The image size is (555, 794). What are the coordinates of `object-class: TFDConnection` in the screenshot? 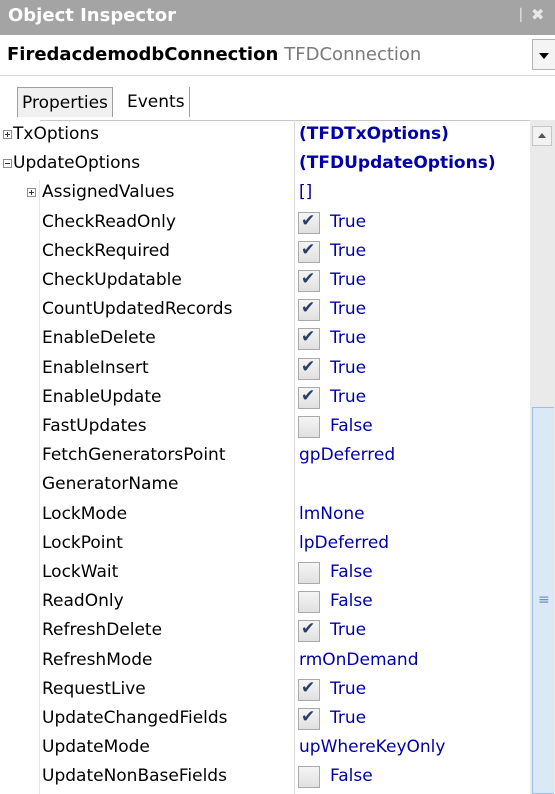 It's located at (353, 54).